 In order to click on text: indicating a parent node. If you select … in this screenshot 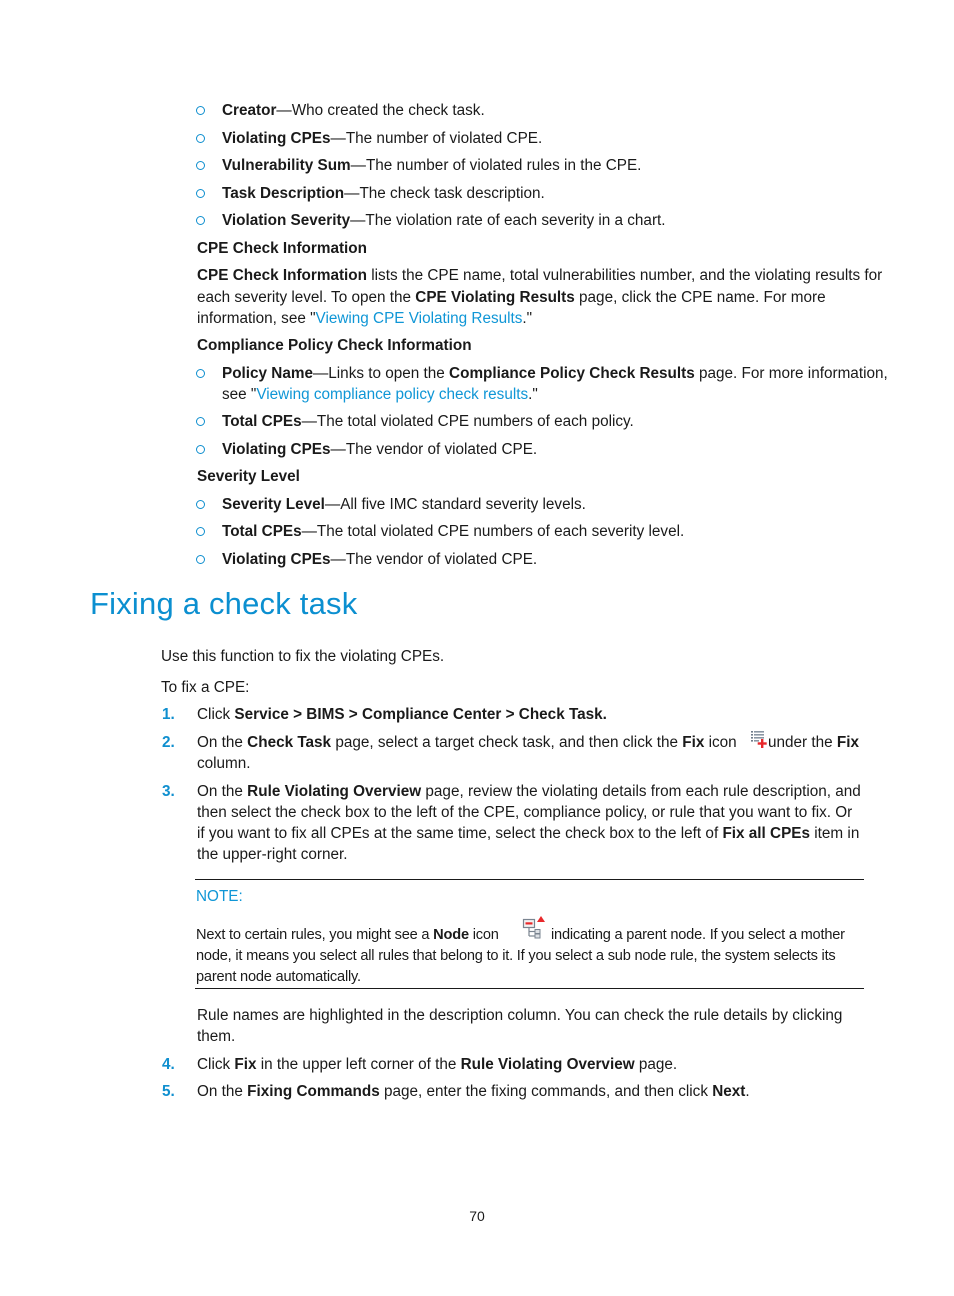, I will do `click(698, 935)`.